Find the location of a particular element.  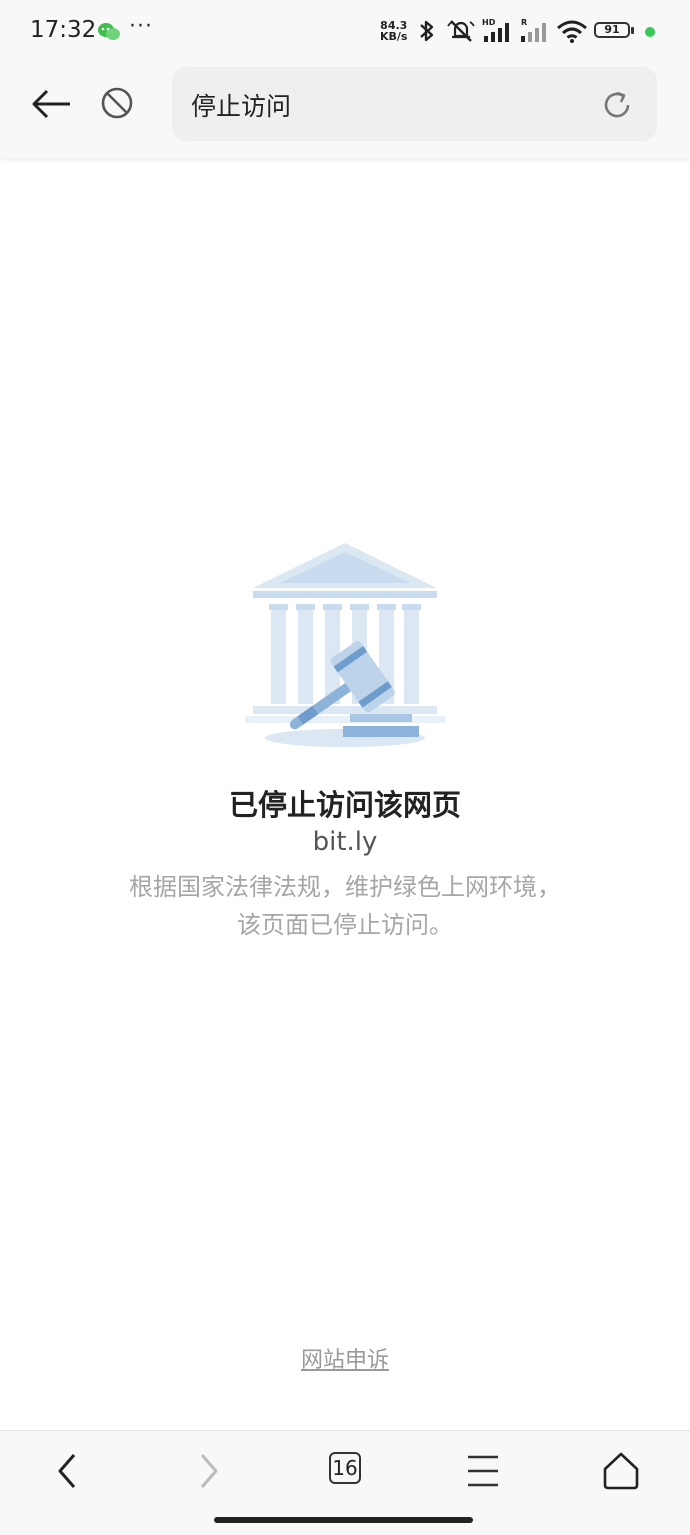

page-title: 已停止访问该网页 is located at coordinates (344, 805).